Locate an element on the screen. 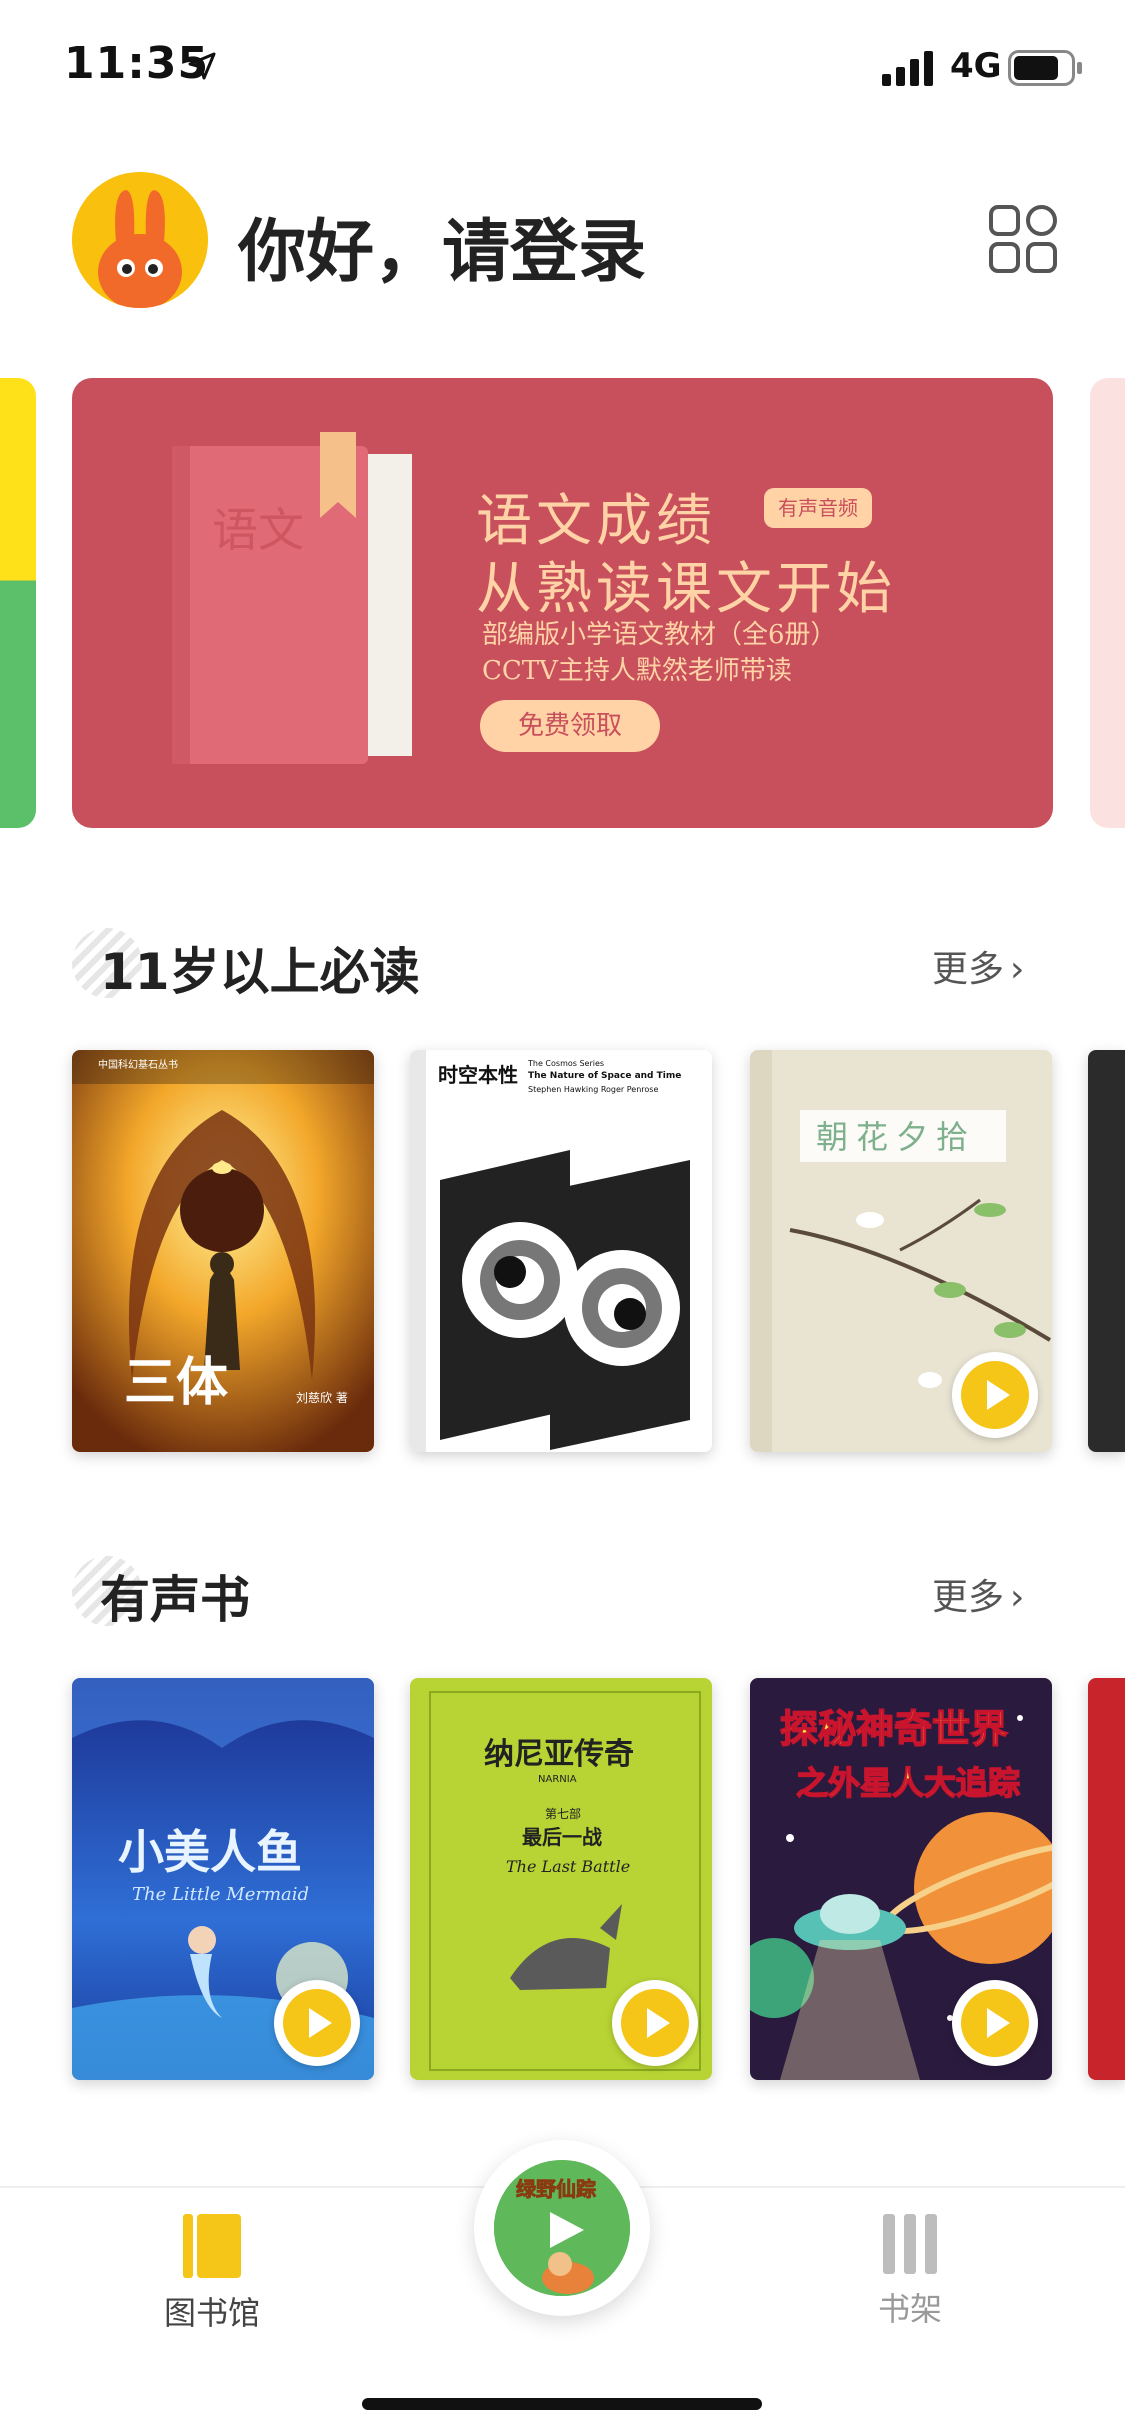 The image size is (1125, 2436). book-title-line2-alien: 之外星人大追踪 is located at coordinates (908, 1783).